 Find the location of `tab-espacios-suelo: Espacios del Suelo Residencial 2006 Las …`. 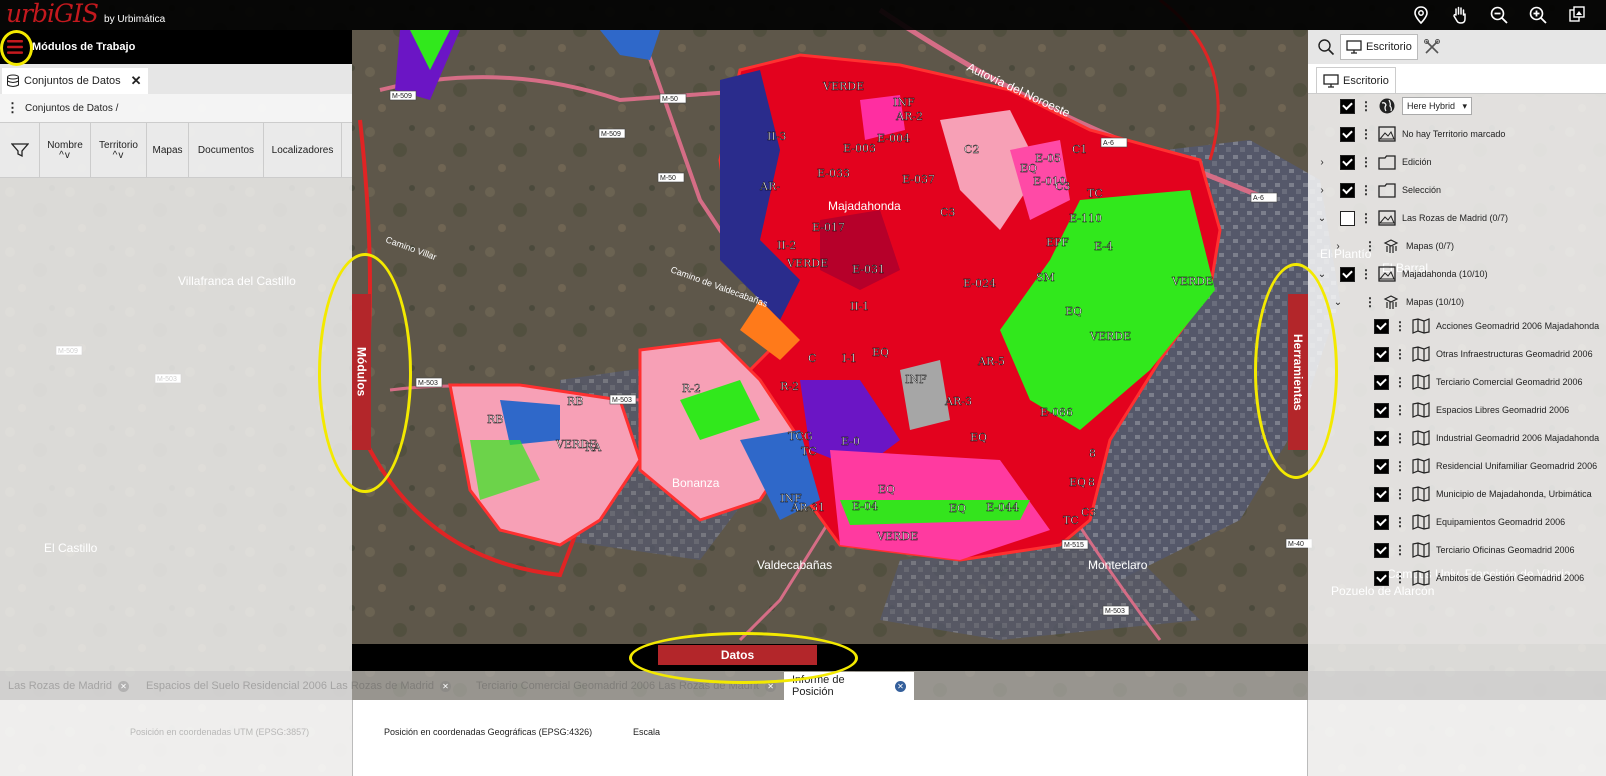

tab-espacios-suelo: Espacios del Suelo Residencial 2006 Las … is located at coordinates (303, 686).